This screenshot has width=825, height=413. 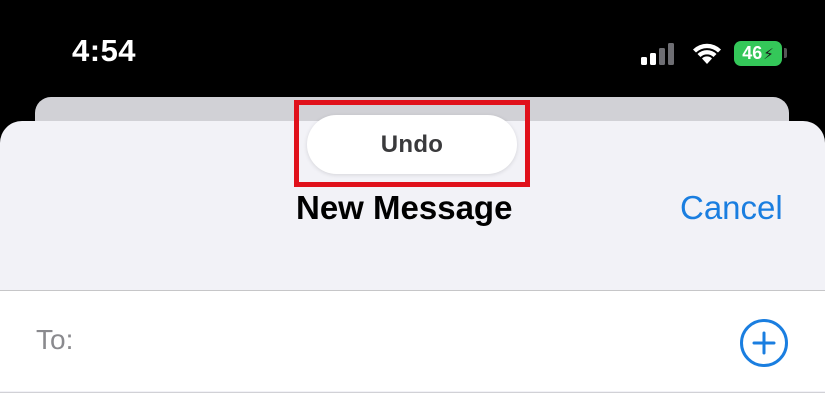 I want to click on recipient-input, so click(x=400, y=340).